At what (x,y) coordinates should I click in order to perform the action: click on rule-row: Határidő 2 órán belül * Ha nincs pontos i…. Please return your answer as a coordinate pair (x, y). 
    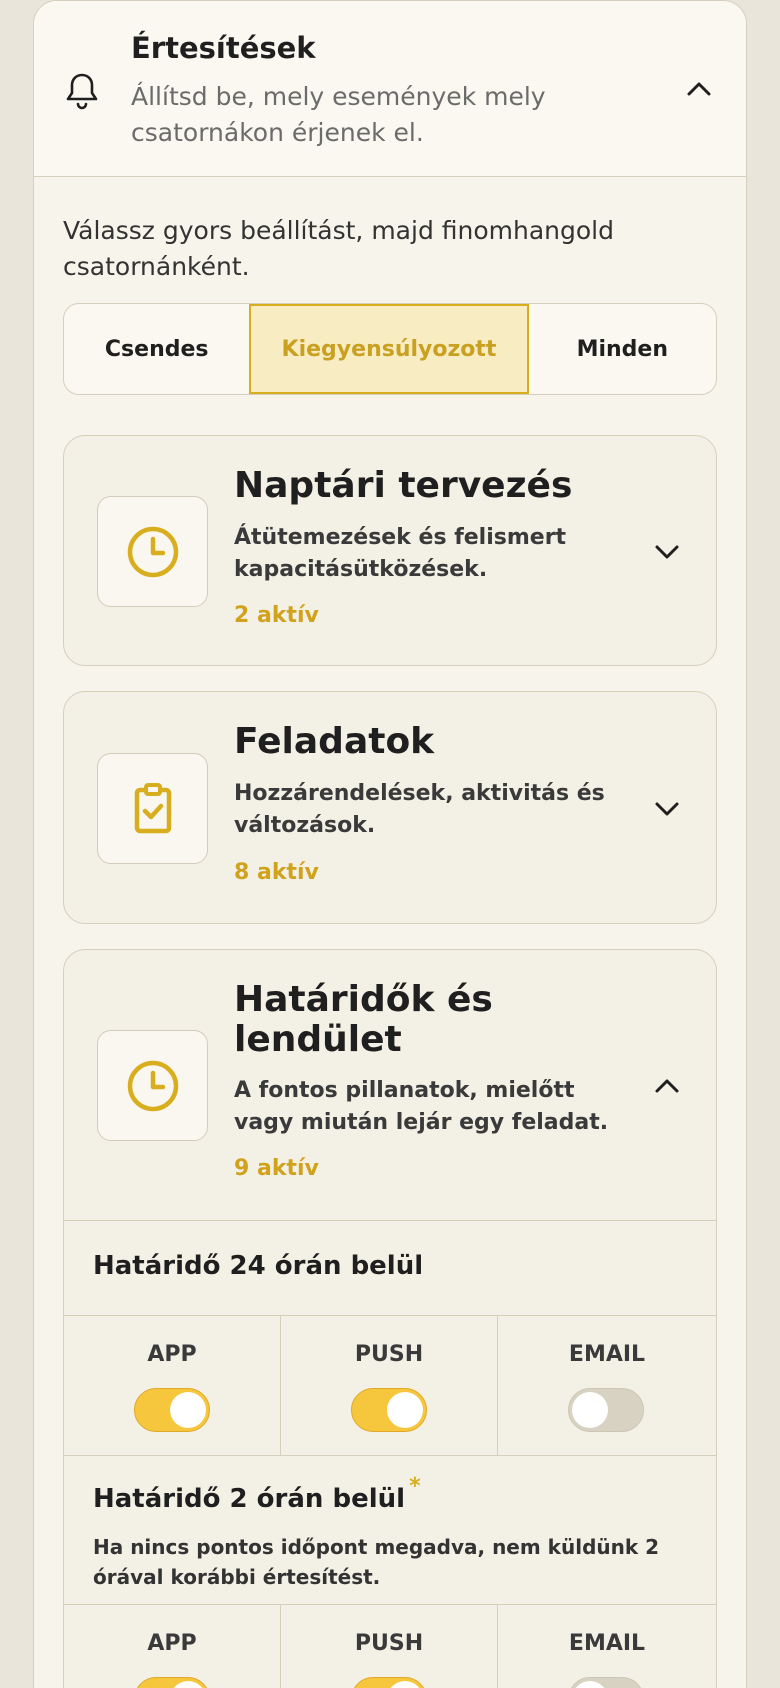
    Looking at the image, I should click on (390, 1530).